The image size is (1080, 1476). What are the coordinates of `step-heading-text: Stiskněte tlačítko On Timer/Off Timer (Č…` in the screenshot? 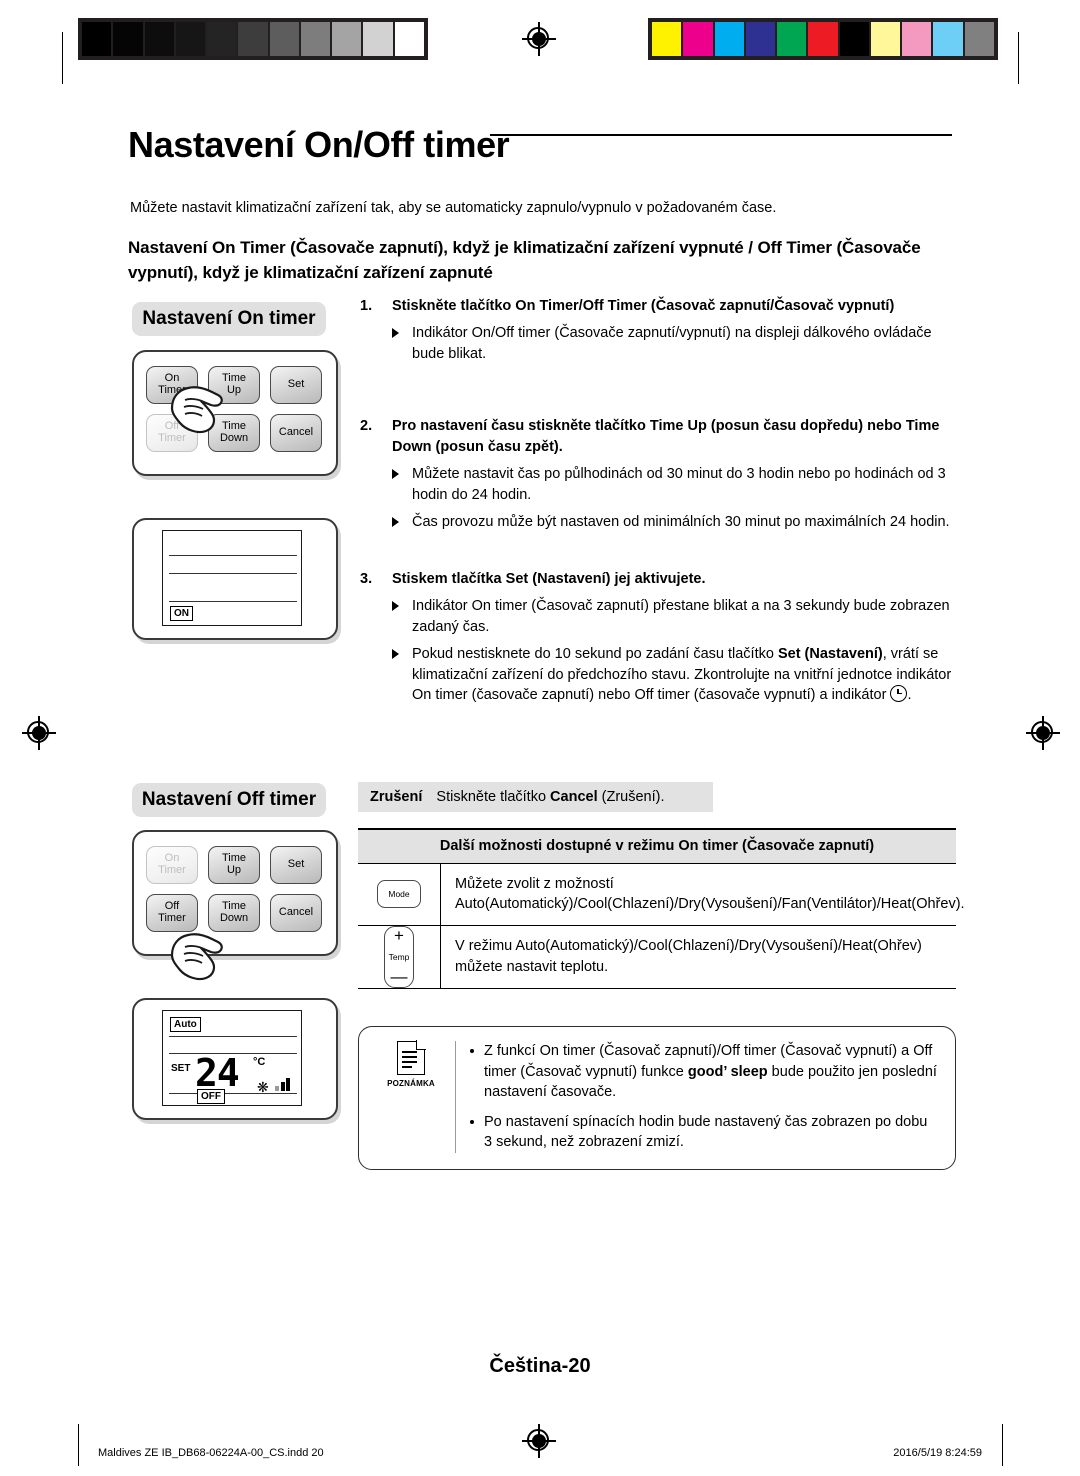 It's located at (643, 306).